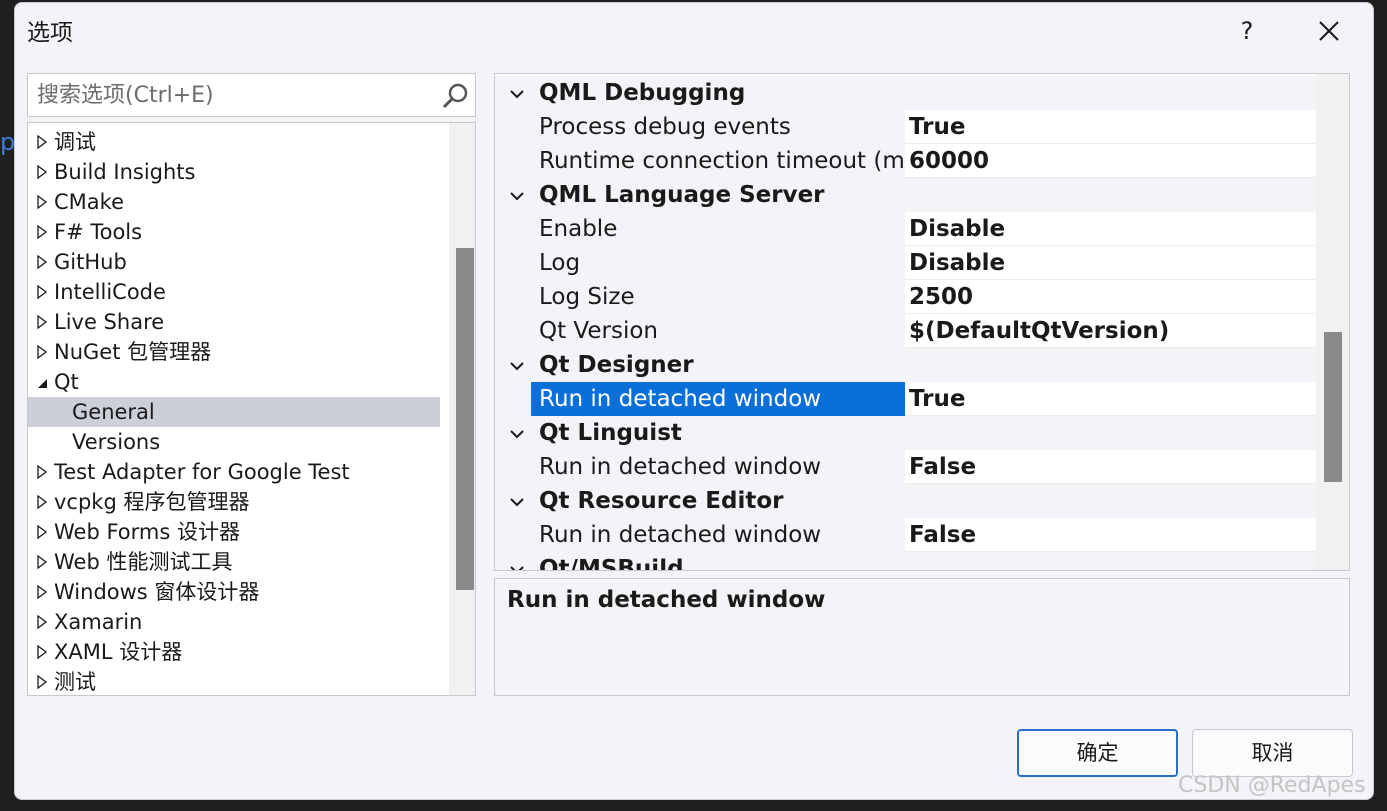 Image resolution: width=1387 pixels, height=811 pixels. Describe the element at coordinates (234, 232) in the screenshot. I see `tree-item: F# Tools` at that location.